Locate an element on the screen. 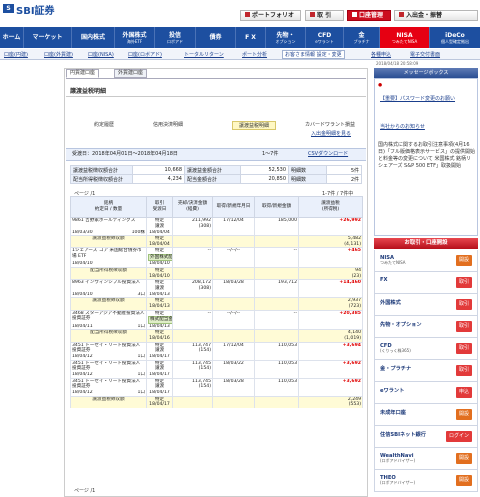 This screenshot has width=480, height=497. order-item: NISA つみたてNISA 開設 is located at coordinates (426, 261).